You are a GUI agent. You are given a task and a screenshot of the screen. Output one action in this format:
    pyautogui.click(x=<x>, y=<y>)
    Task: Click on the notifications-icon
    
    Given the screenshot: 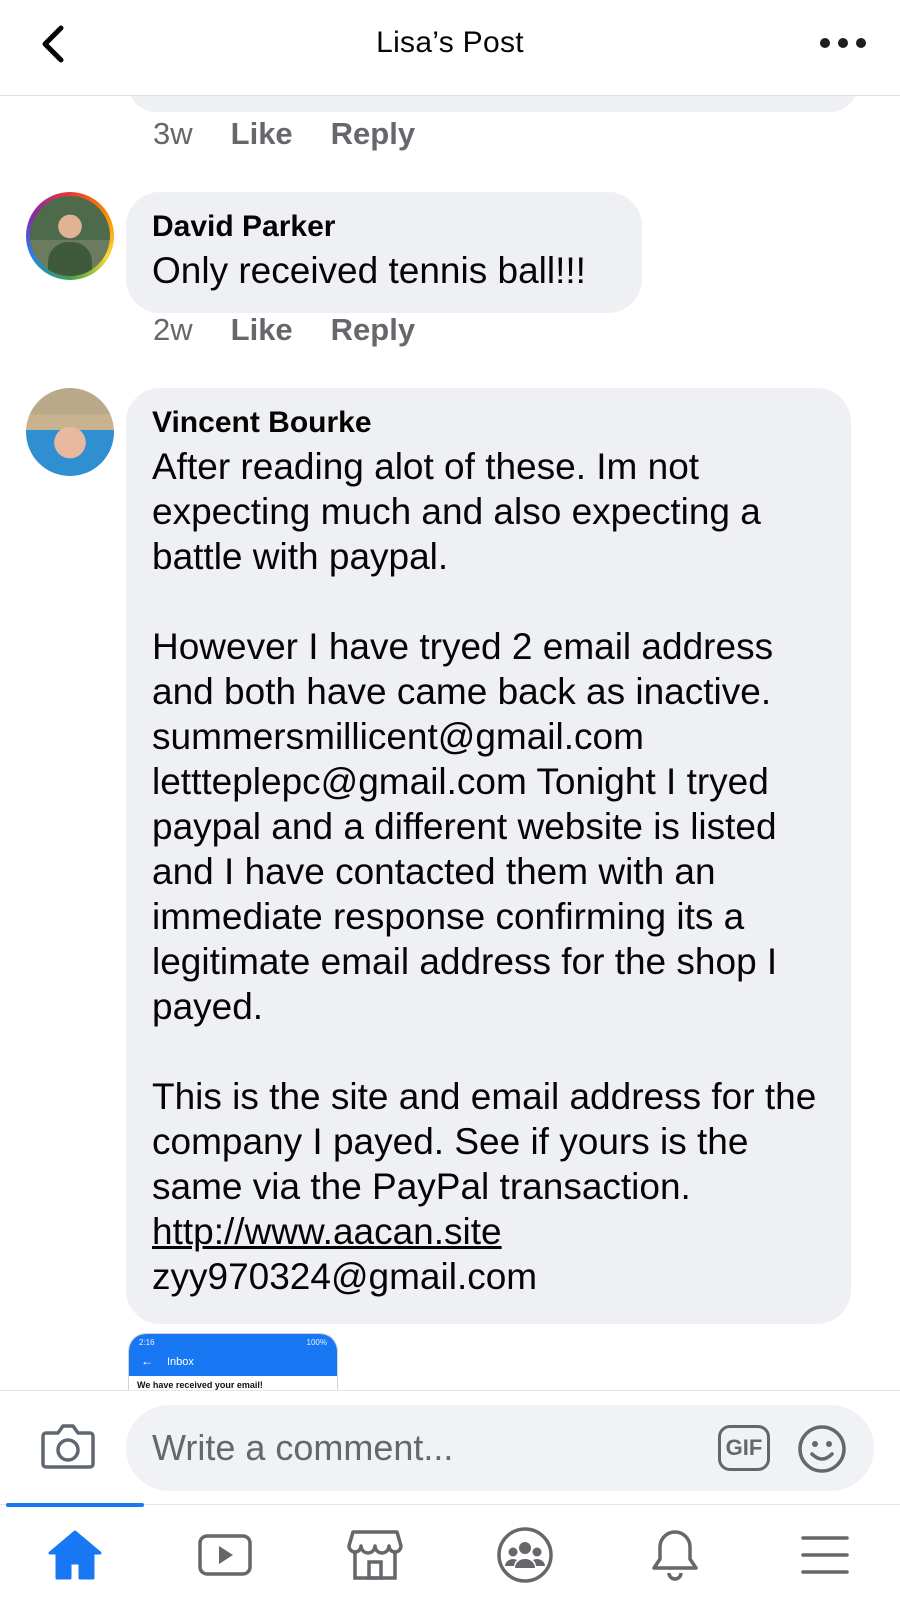 What is the action you would take?
    pyautogui.click(x=675, y=1555)
    